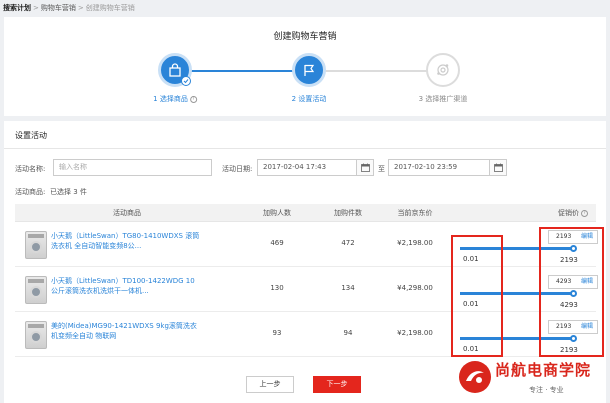 The image size is (610, 403). What do you see at coordinates (305, 37) in the screenshot?
I see `page-title: 创建购物车营销` at bounding box center [305, 37].